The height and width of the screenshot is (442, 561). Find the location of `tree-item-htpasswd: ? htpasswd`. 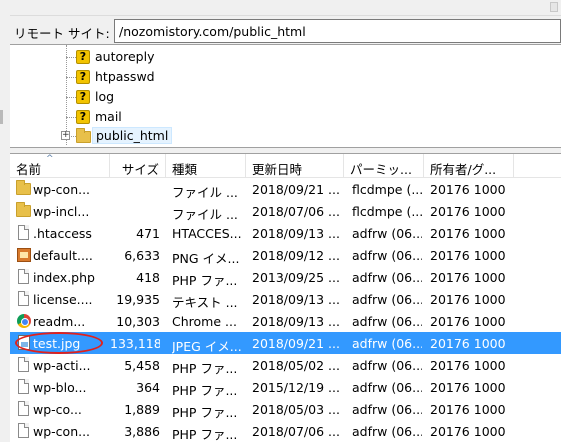

tree-item-htpasswd: ? htpasswd is located at coordinates (166, 77).